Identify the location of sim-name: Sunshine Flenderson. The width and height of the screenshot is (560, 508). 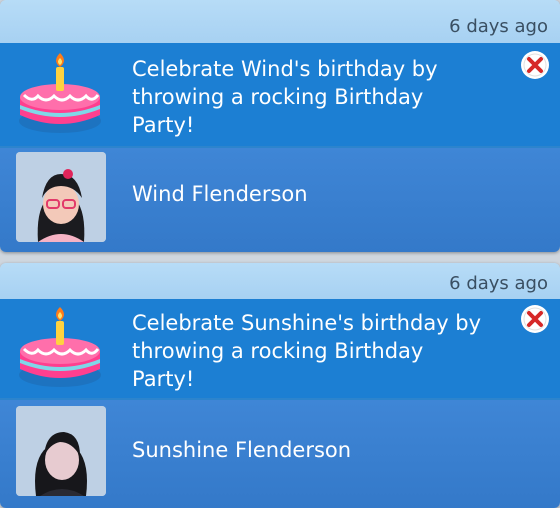
(242, 450).